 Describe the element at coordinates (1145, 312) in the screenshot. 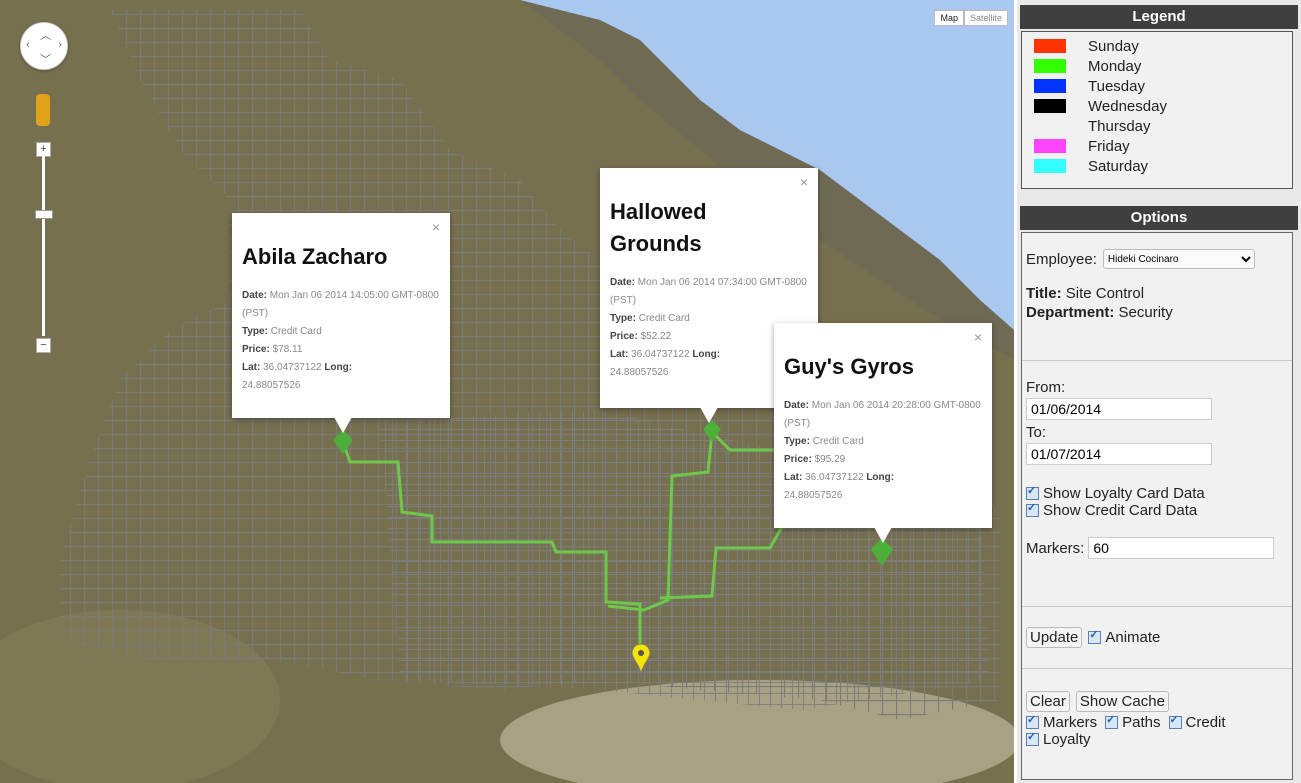

I see `department-value: Security` at that location.